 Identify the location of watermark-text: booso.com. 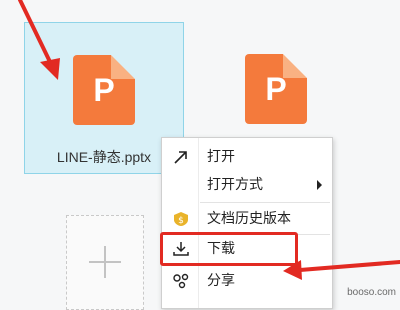
(371, 292).